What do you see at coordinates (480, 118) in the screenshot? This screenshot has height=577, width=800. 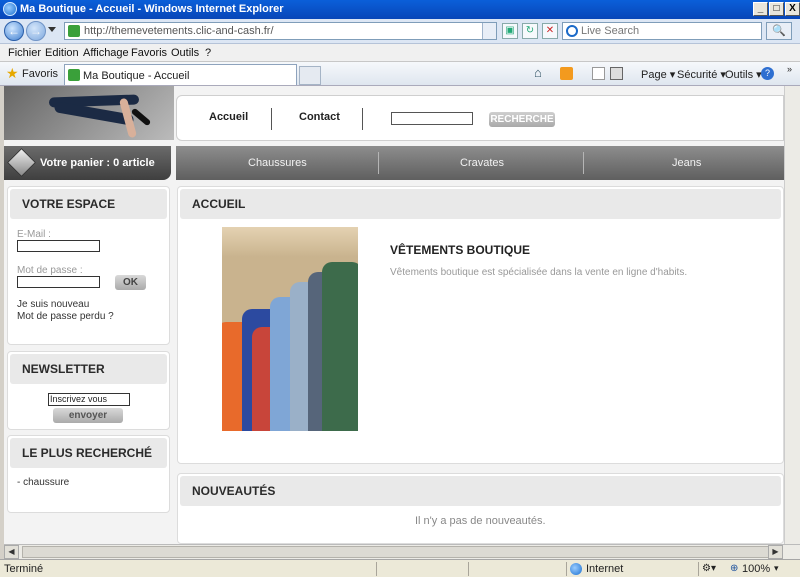 I see `top-navigation: Accueil Contact RECHERCHE` at bounding box center [480, 118].